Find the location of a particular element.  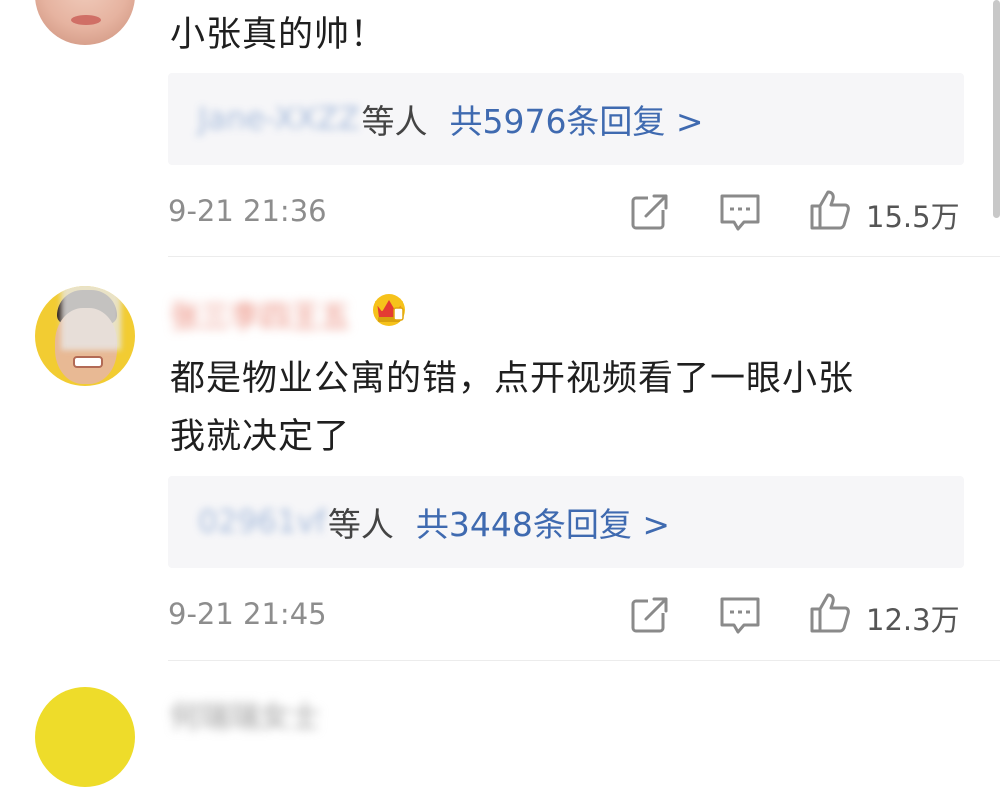

comment-time: 9-21 21:45 is located at coordinates (247, 614).